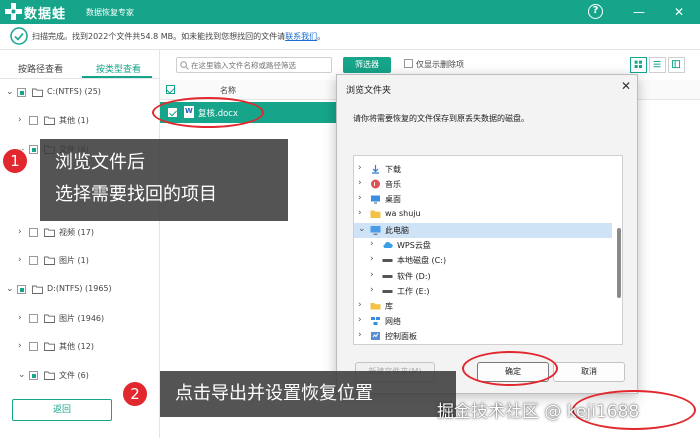  I want to click on folder-tree-item: › 库, so click(483, 306).